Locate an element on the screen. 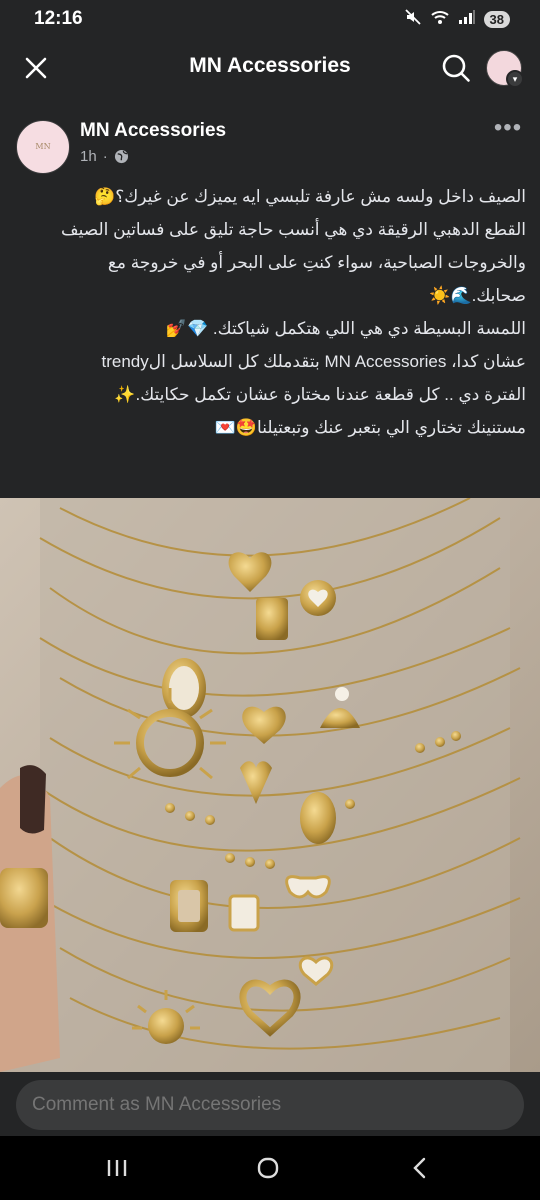 The image size is (540, 1200). back-icon is located at coordinates (419, 1168).